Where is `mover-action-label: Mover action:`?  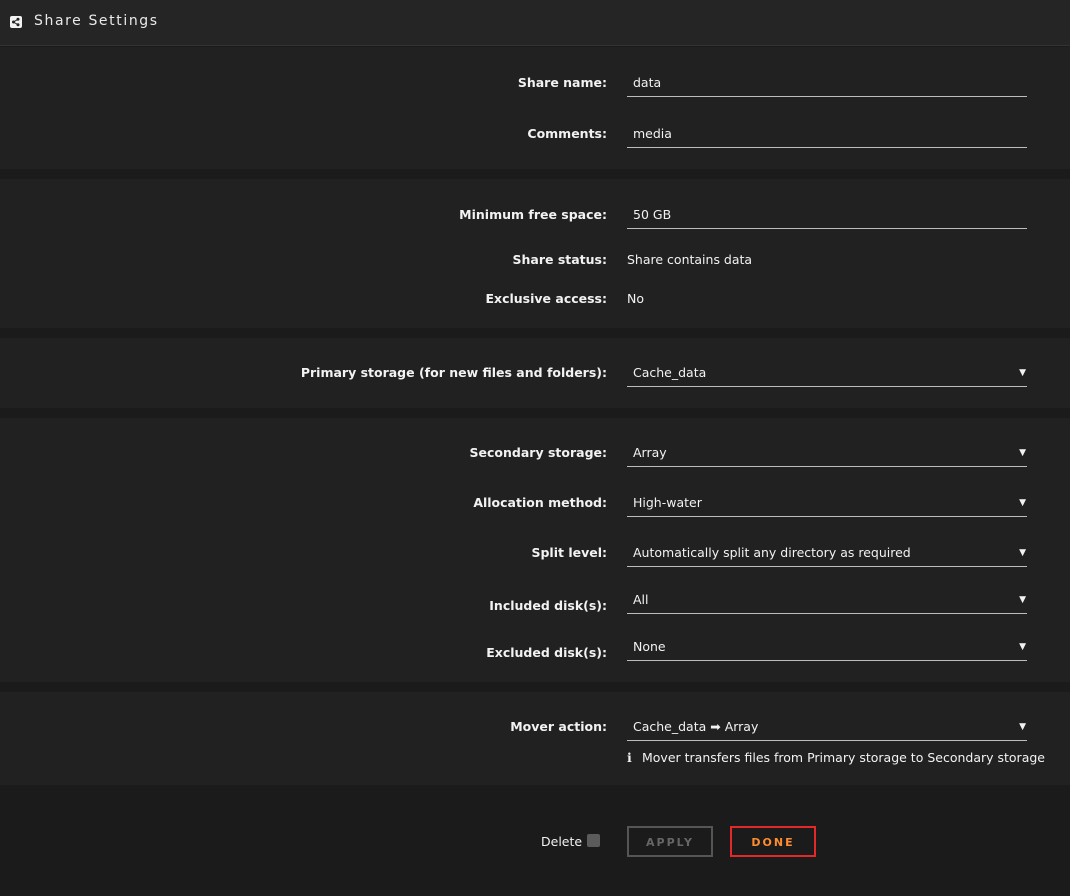 mover-action-label: Mover action: is located at coordinates (558, 726).